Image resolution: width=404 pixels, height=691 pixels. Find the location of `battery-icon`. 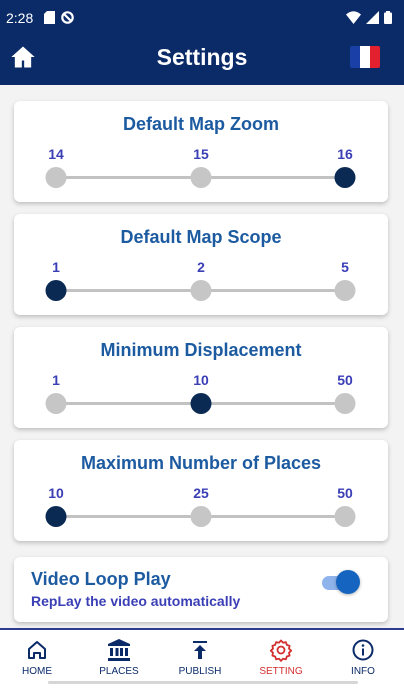

battery-icon is located at coordinates (388, 17).